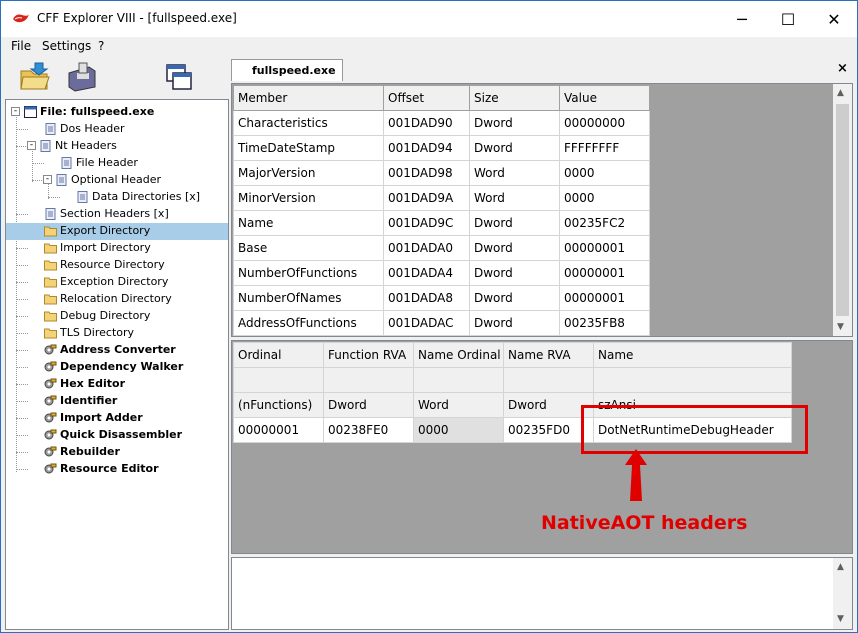 Image resolution: width=858 pixels, height=633 pixels. What do you see at coordinates (117, 180) in the screenshot?
I see `tree-item: - Optional Header` at bounding box center [117, 180].